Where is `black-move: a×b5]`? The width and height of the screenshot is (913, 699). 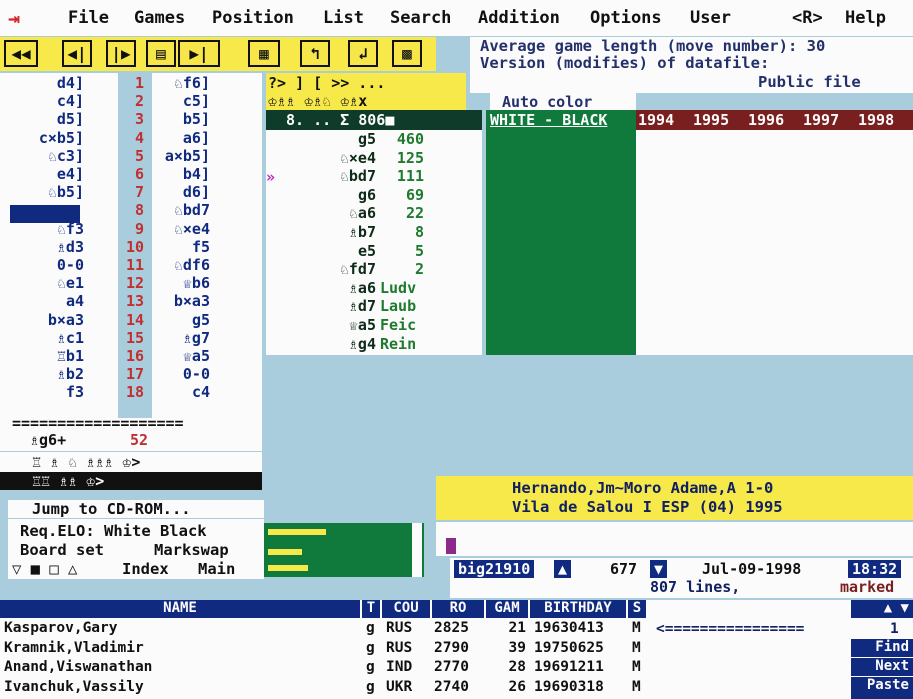 black-move: a×b5] is located at coordinates (180, 156).